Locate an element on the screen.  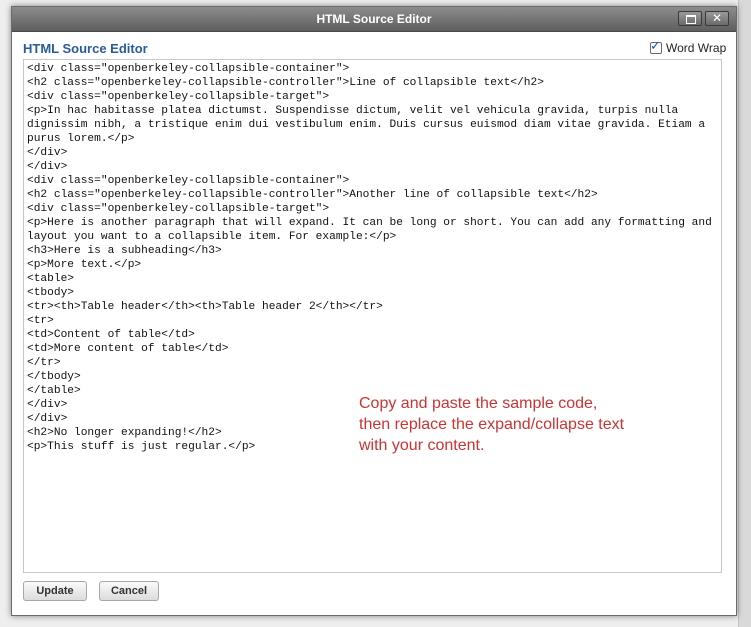
maximize-icon is located at coordinates (691, 19).